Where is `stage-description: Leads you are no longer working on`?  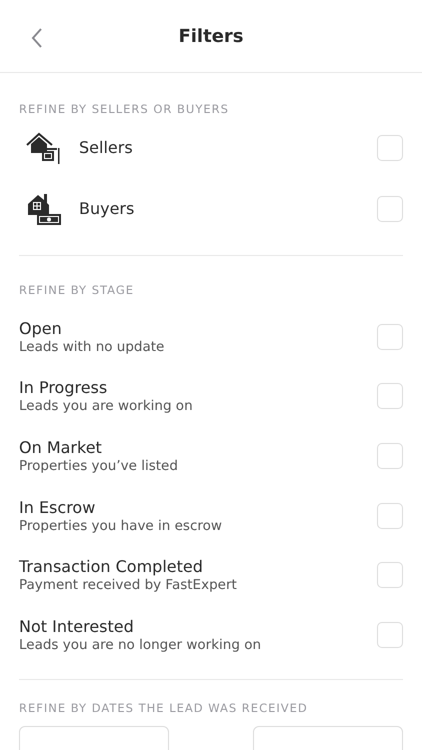
stage-description: Leads you are no longer working on is located at coordinates (140, 644).